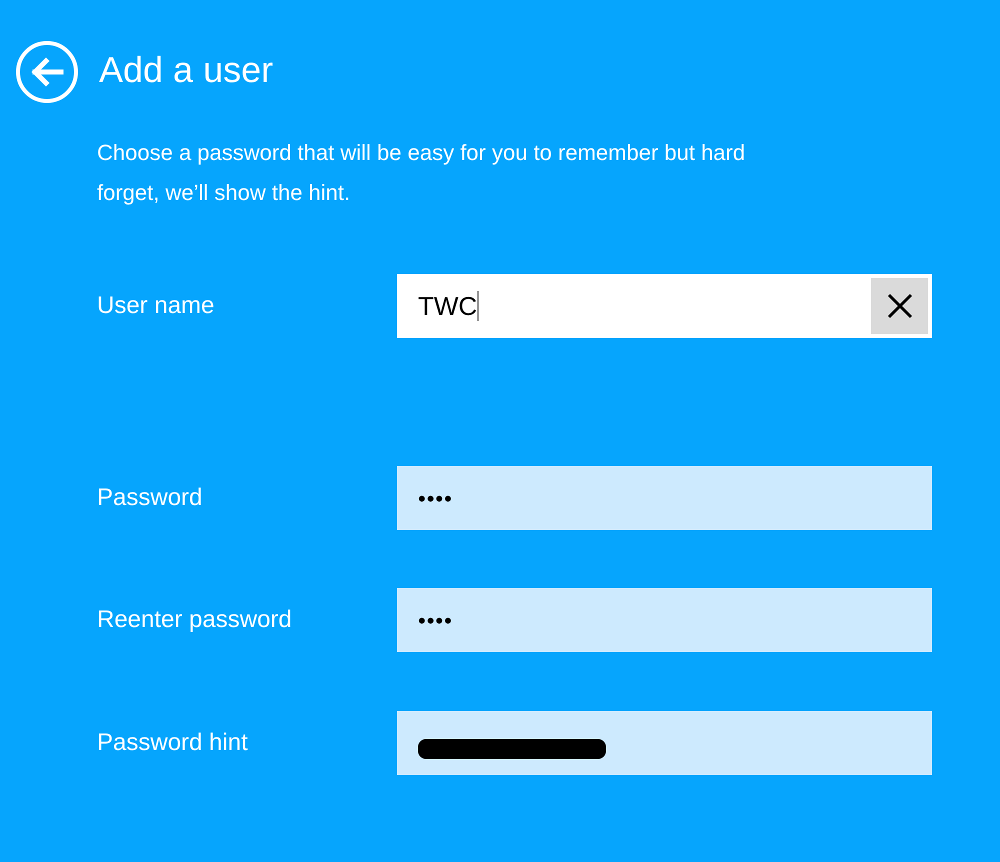 The height and width of the screenshot is (862, 1000). What do you see at coordinates (478, 306) in the screenshot?
I see `text-cursor` at bounding box center [478, 306].